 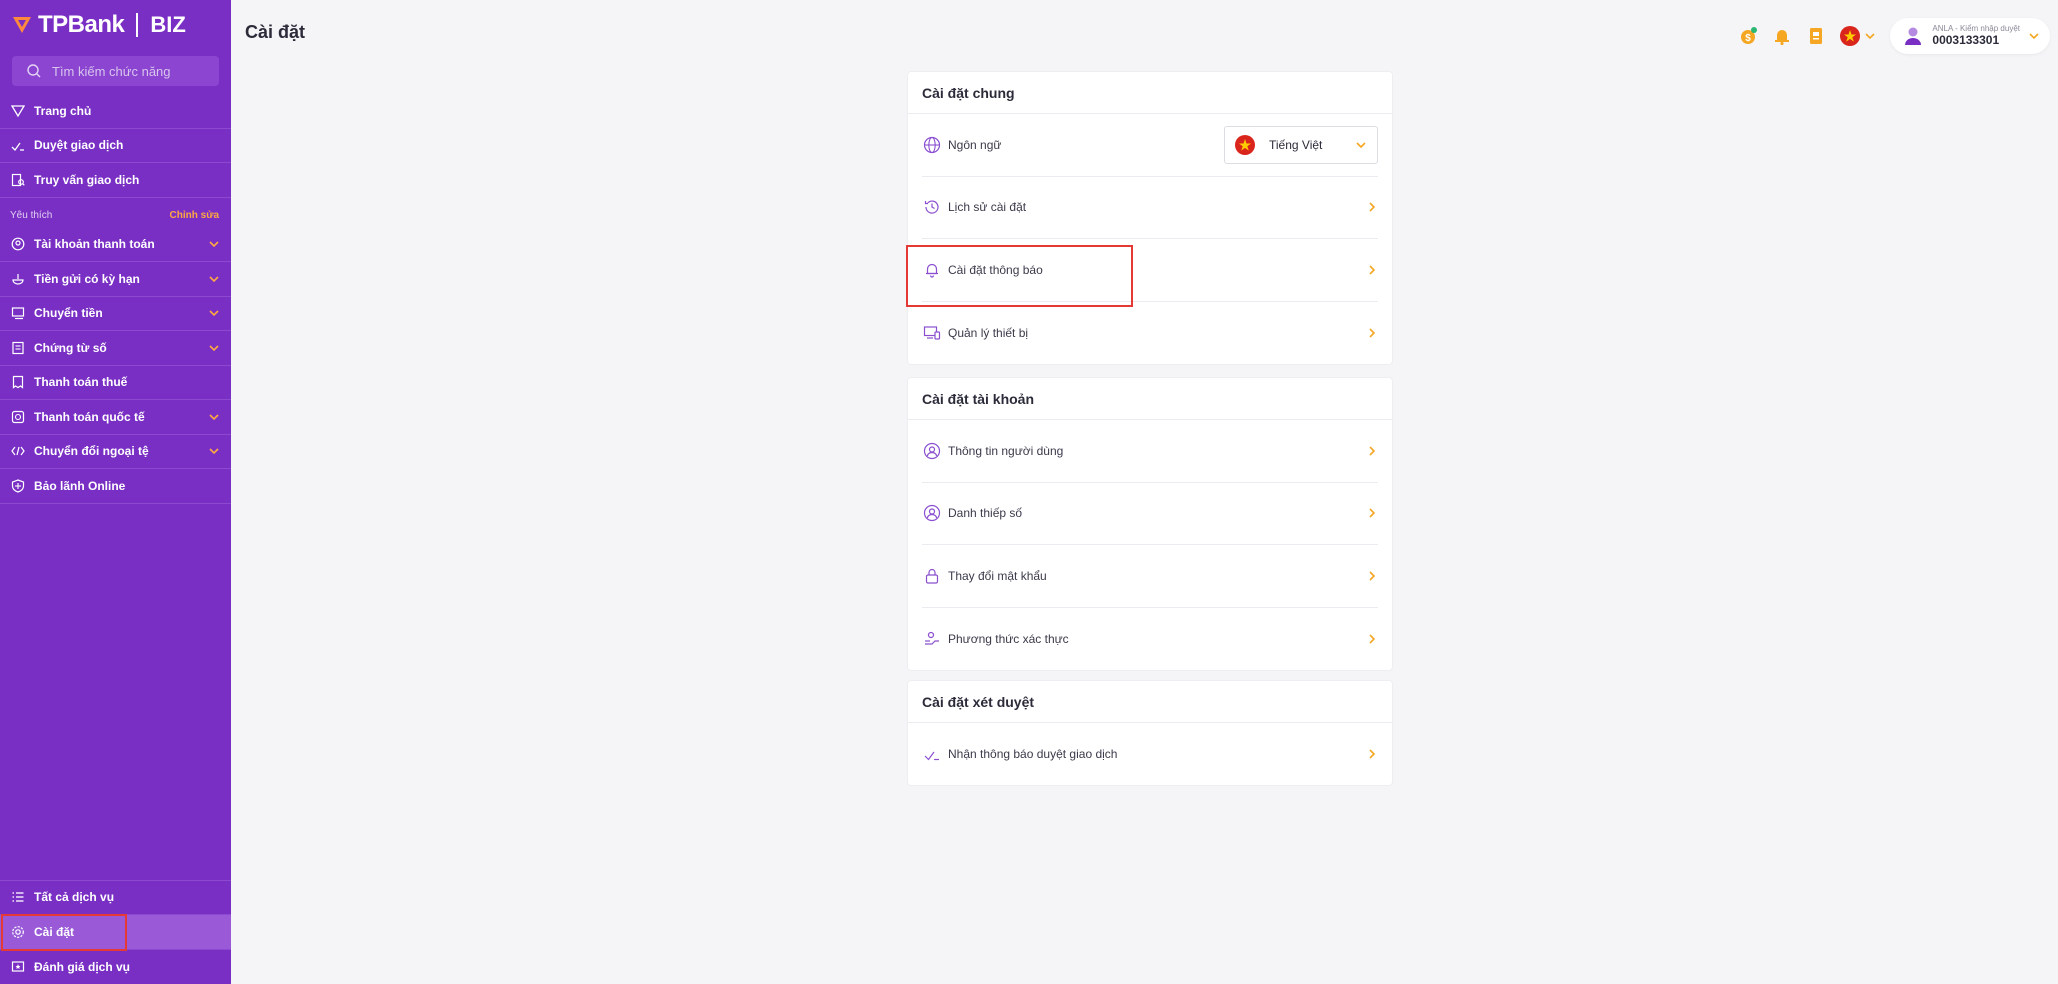 I want to click on globe-payment-icon, so click(x=18, y=417).